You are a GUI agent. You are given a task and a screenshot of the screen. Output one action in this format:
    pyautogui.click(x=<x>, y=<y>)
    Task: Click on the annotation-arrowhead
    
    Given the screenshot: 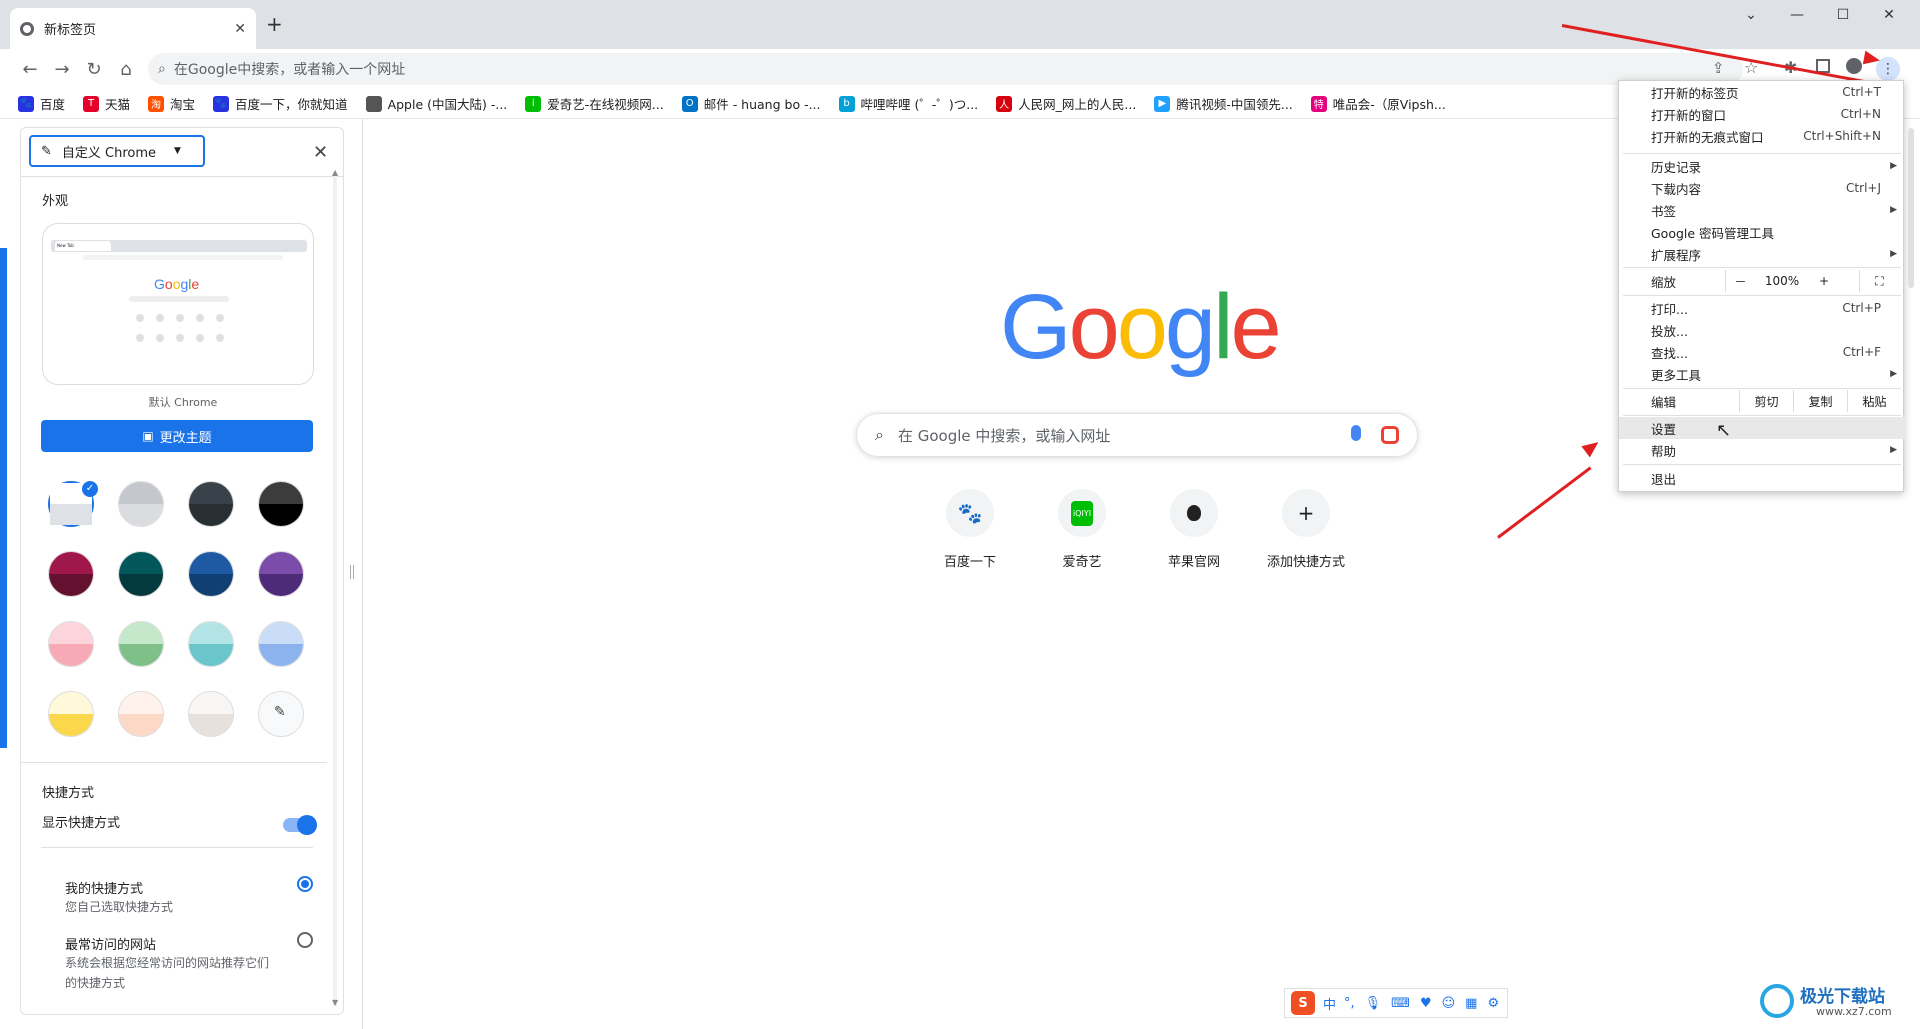 What is the action you would take?
    pyautogui.click(x=1592, y=447)
    